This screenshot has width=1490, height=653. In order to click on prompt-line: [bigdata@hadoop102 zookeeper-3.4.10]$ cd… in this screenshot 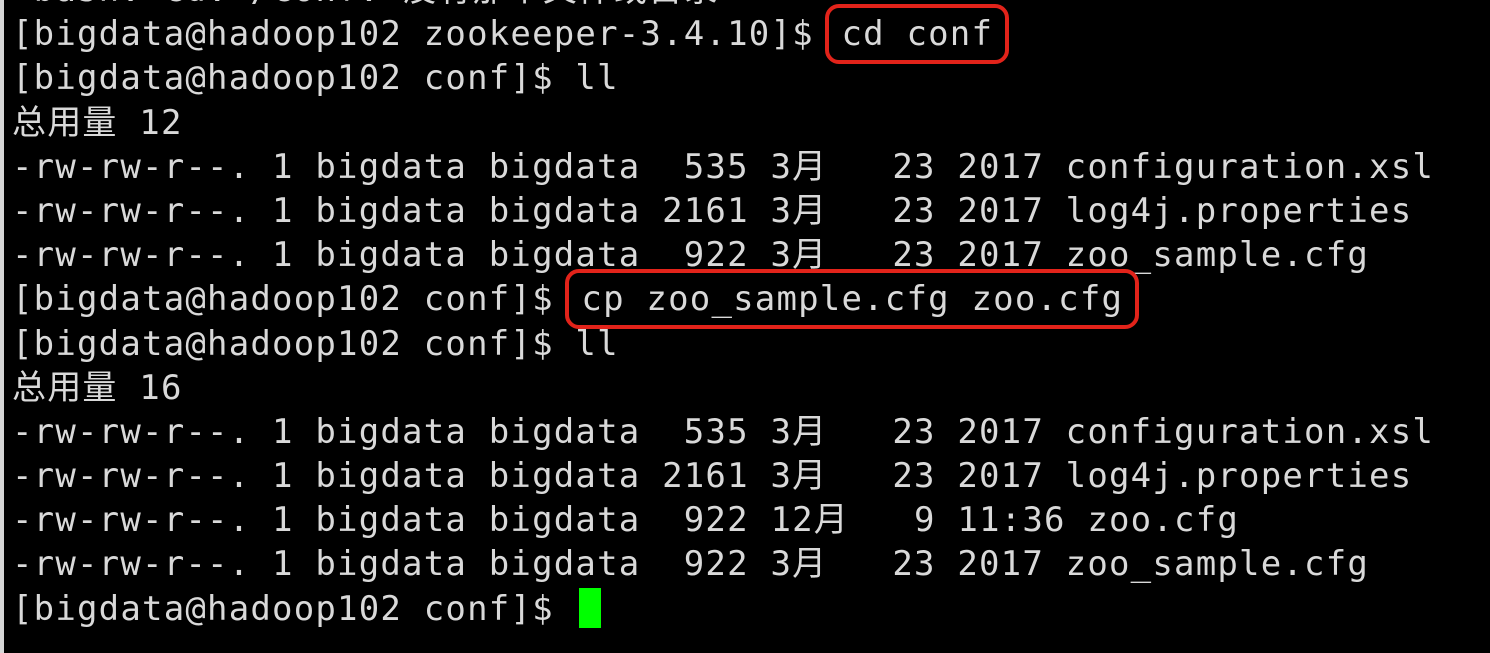, I will do `click(723, 34)`.